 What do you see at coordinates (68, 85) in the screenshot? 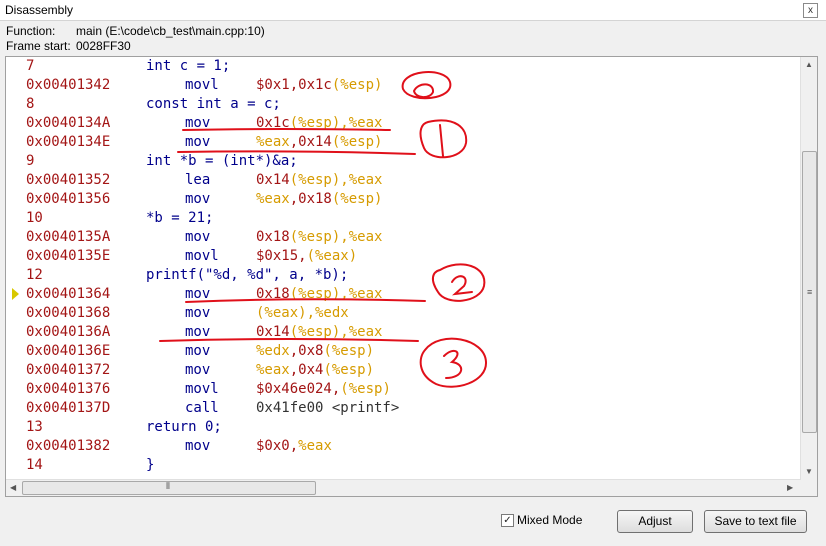
I see `instruction-address: 0x00401342` at bounding box center [68, 85].